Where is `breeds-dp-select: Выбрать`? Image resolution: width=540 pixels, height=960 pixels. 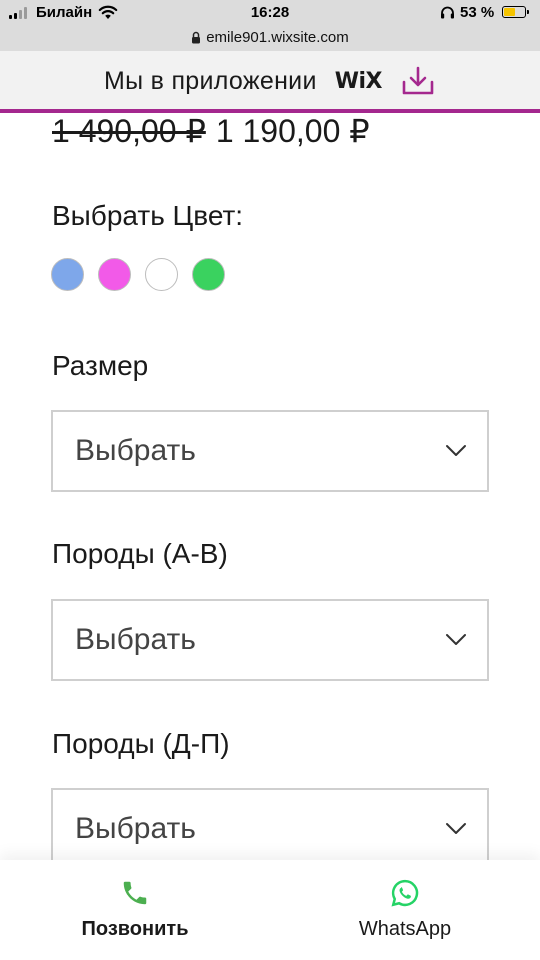
breeds-dp-select: Выбрать is located at coordinates (270, 829).